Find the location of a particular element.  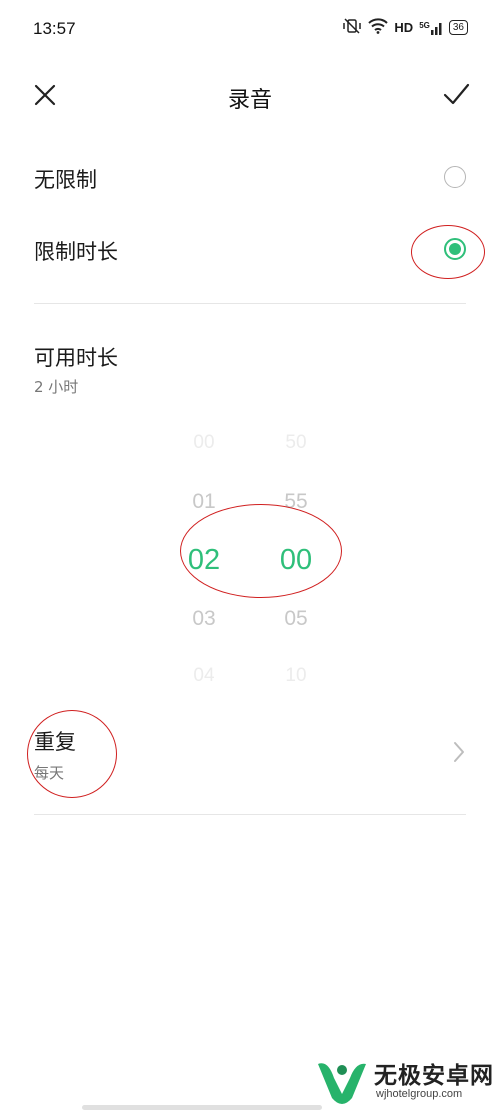

battery-level: 36 is located at coordinates (458, 27).